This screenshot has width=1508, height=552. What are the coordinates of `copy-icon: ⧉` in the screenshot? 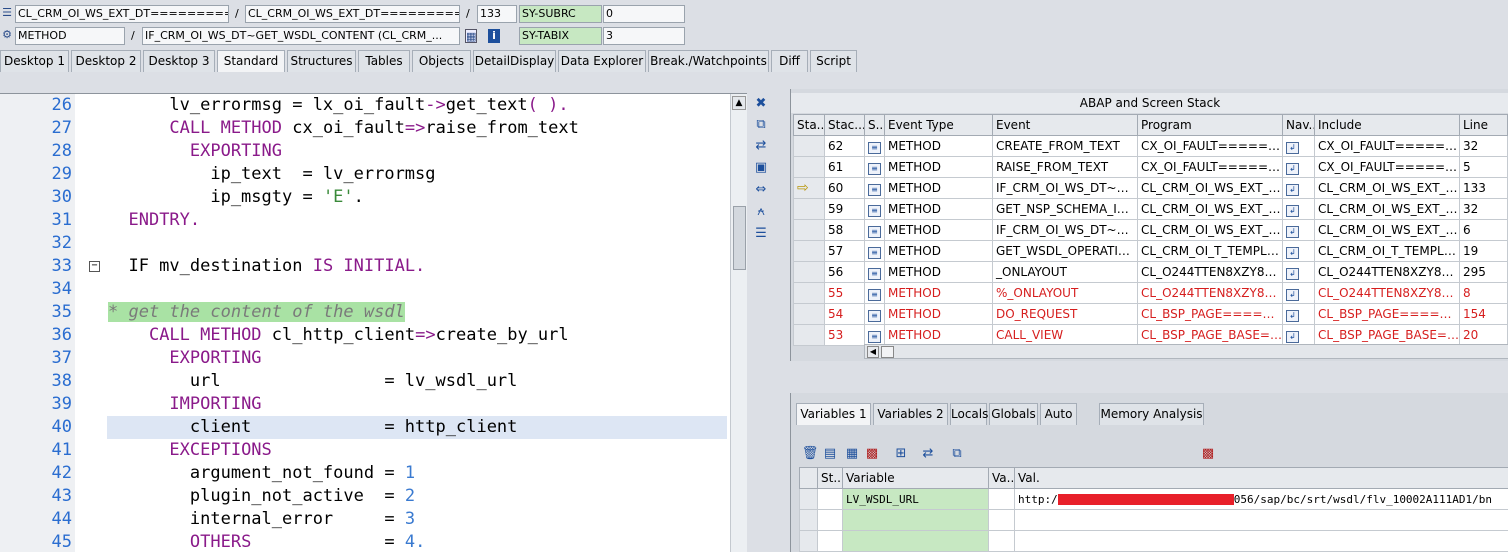 It's located at (957, 454).